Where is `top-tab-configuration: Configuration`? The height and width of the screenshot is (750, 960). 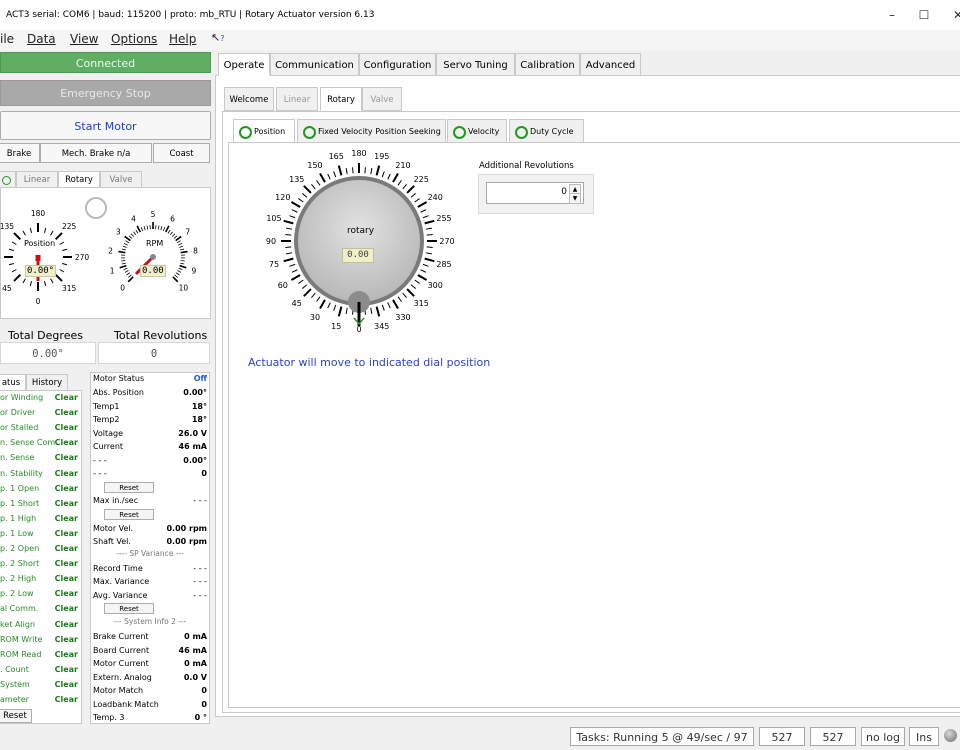
top-tab-configuration: Configuration is located at coordinates (397, 64).